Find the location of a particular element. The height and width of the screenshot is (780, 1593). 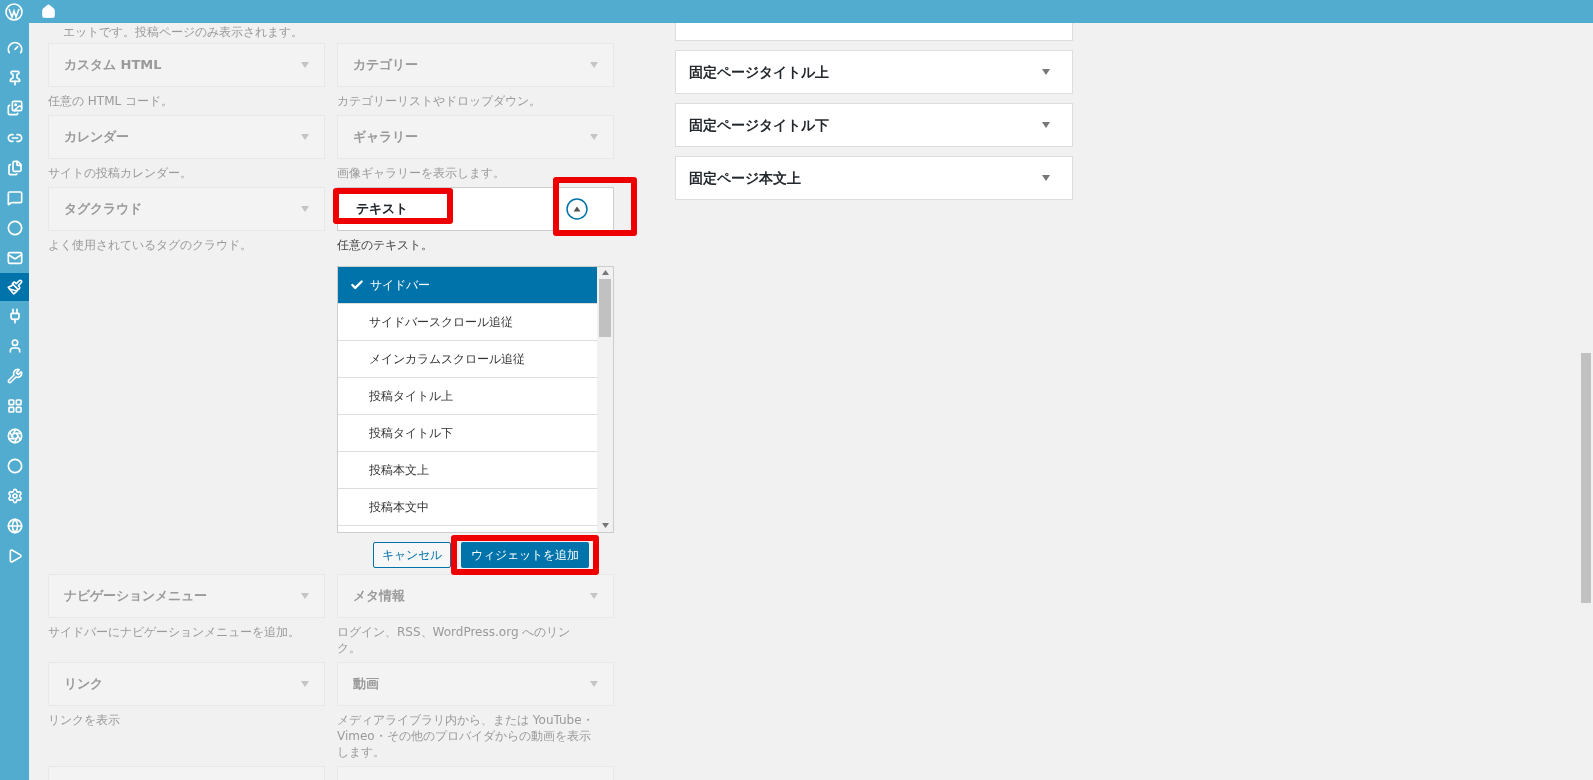

widget-title: 動画 is located at coordinates (366, 684).